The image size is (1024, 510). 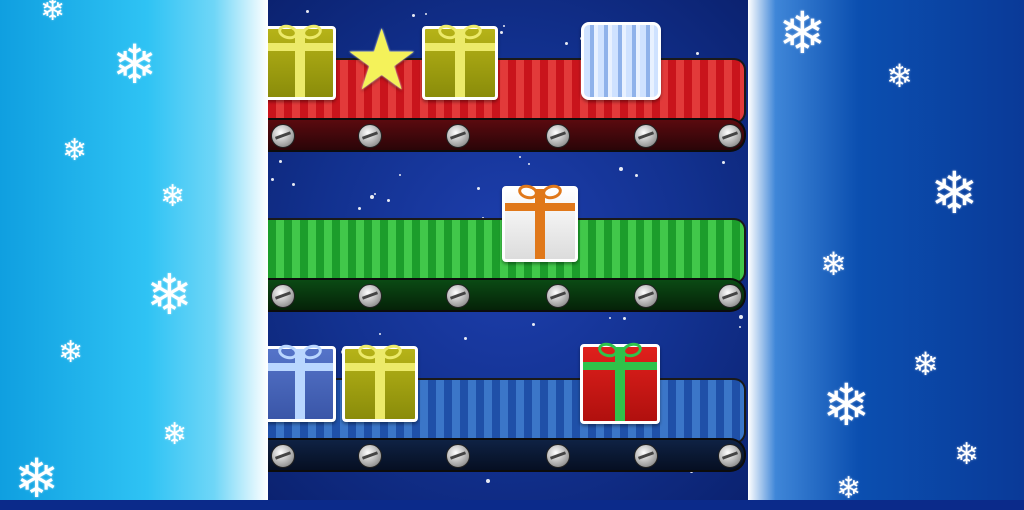 What do you see at coordinates (381, 60) in the screenshot?
I see `star-icon: ★` at bounding box center [381, 60].